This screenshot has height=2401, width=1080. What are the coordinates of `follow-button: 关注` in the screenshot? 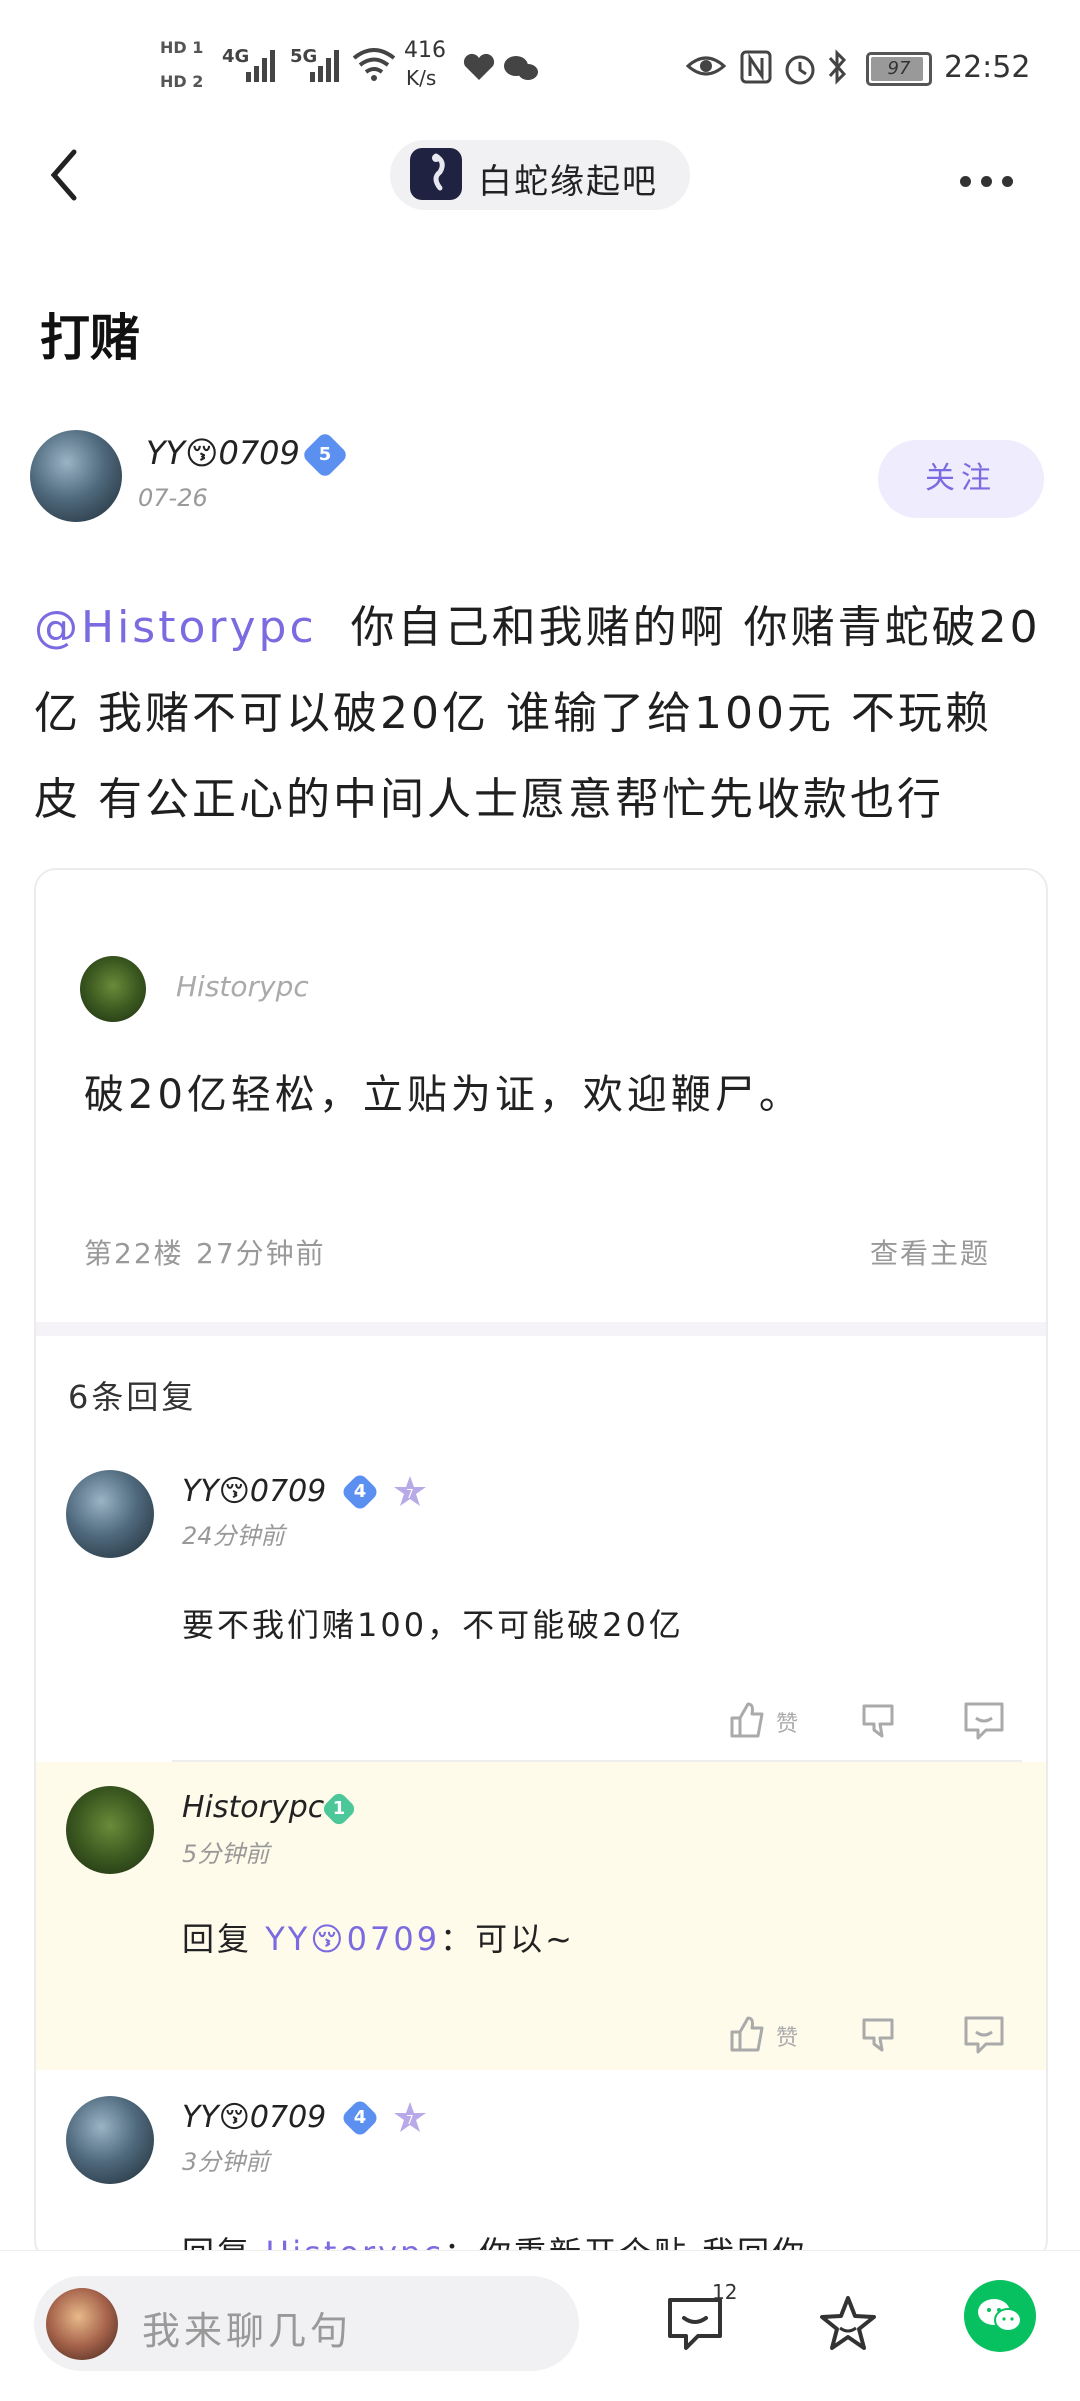 It's located at (961, 479).